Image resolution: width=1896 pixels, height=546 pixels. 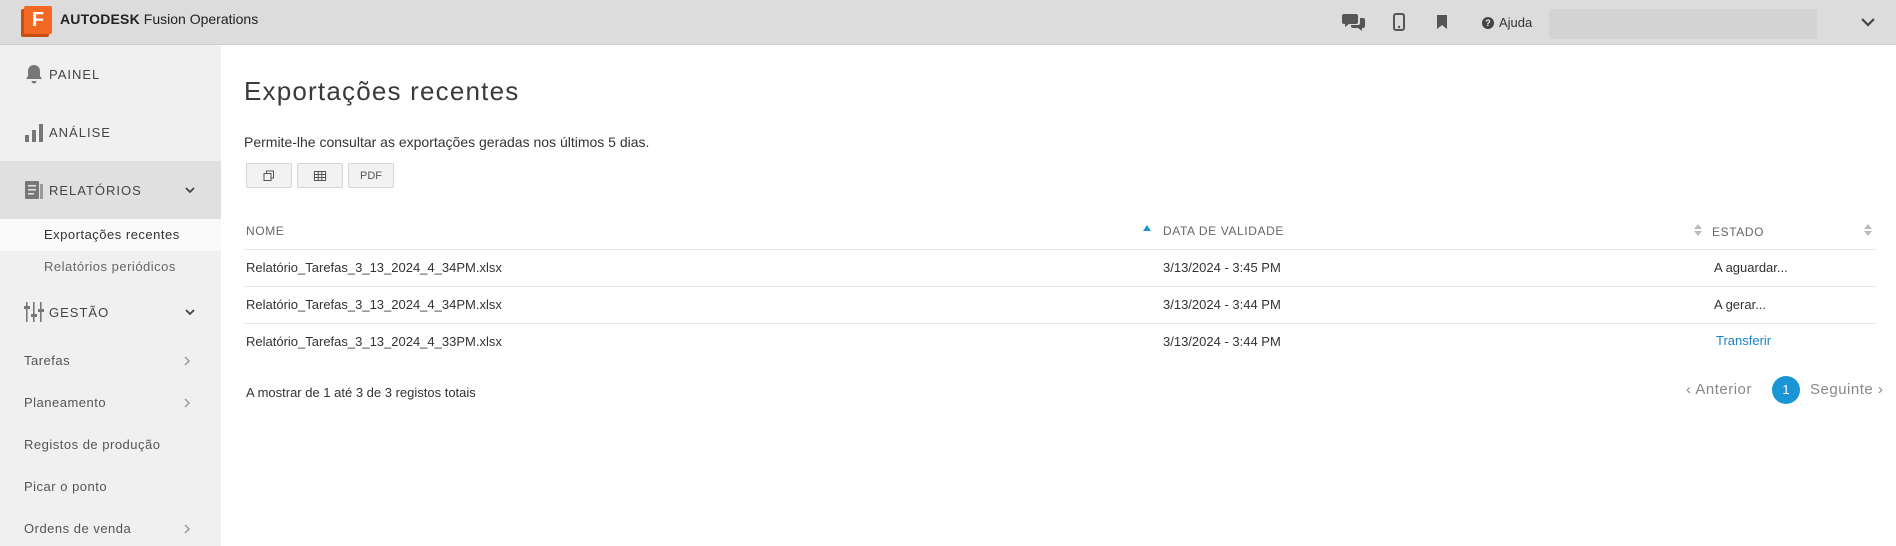 I want to click on fusion-logo: F, so click(x=38, y=20).